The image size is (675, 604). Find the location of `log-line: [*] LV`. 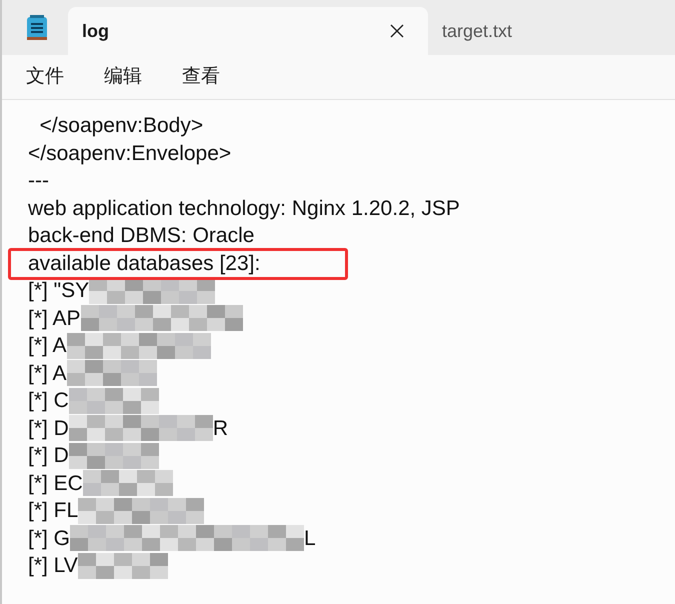

log-line: [*] LV is located at coordinates (53, 566).